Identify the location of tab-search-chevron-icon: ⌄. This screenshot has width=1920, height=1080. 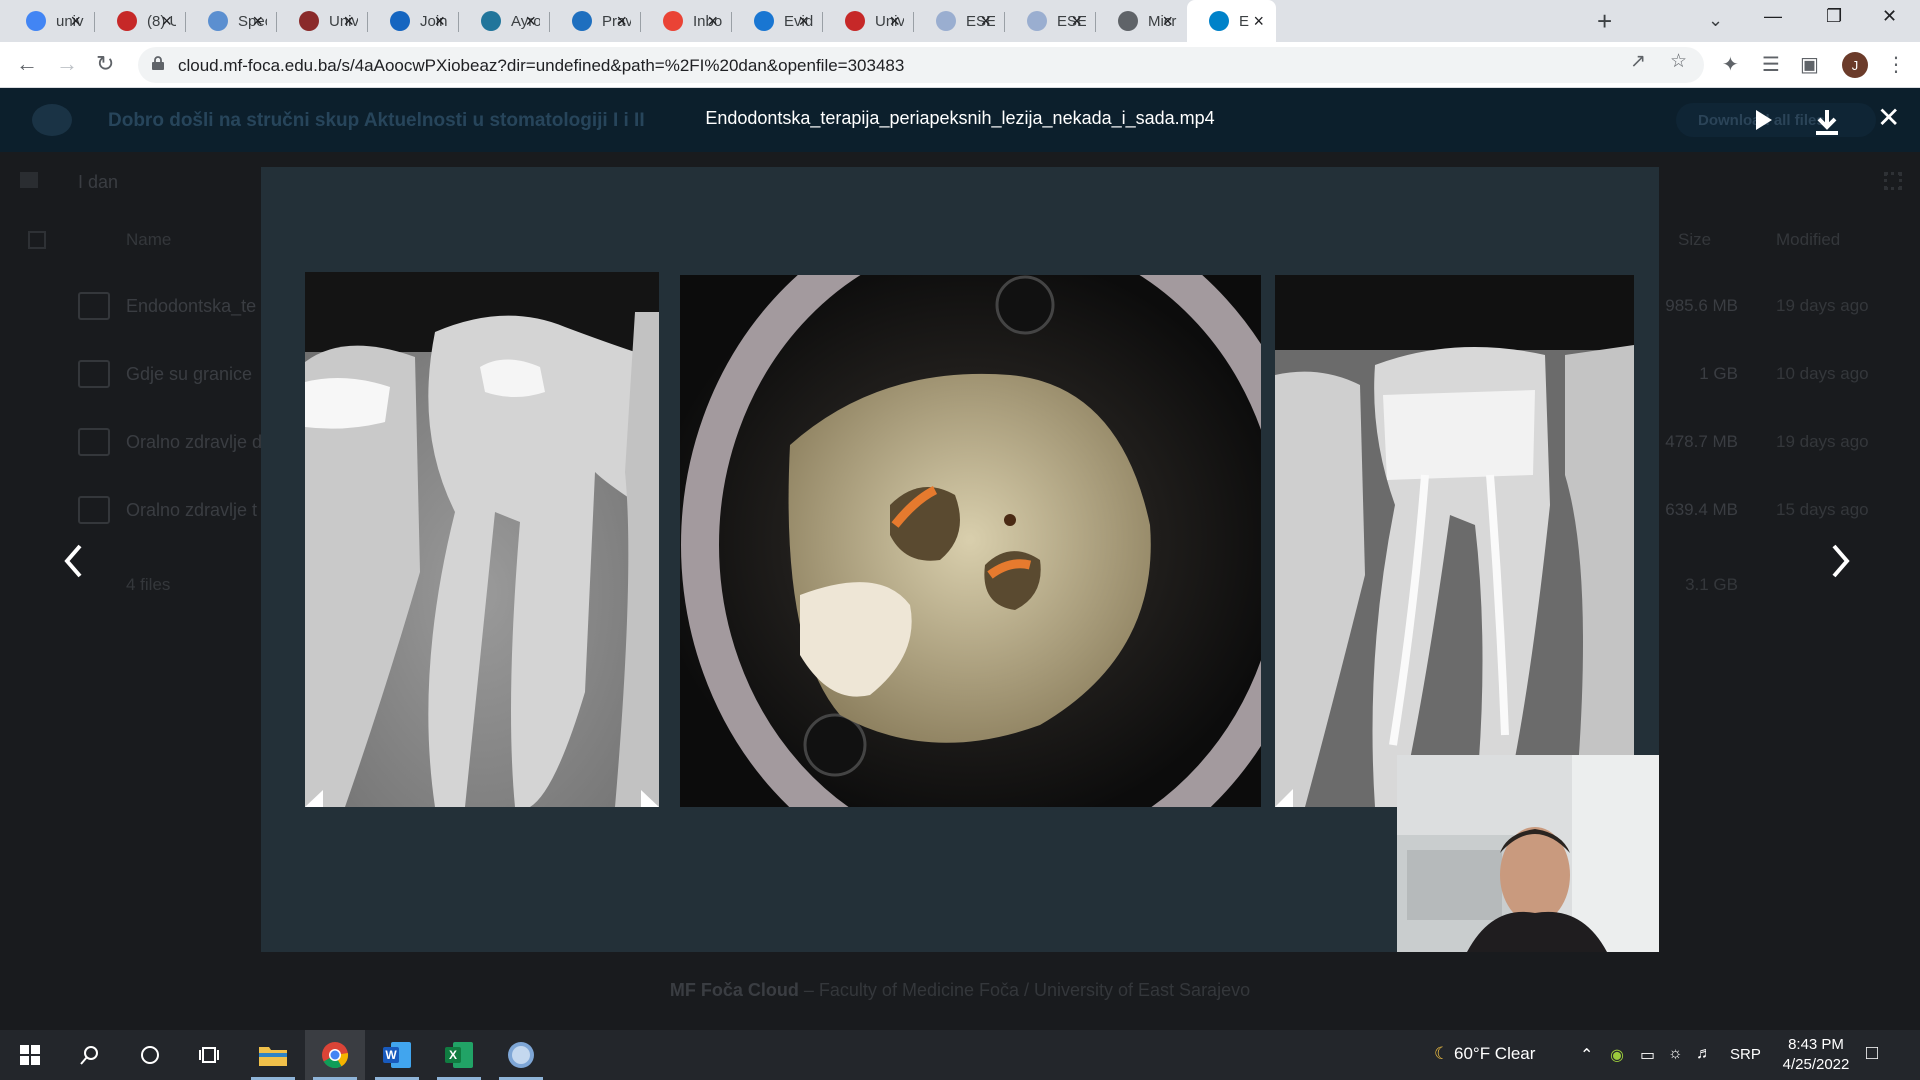
(1715, 20).